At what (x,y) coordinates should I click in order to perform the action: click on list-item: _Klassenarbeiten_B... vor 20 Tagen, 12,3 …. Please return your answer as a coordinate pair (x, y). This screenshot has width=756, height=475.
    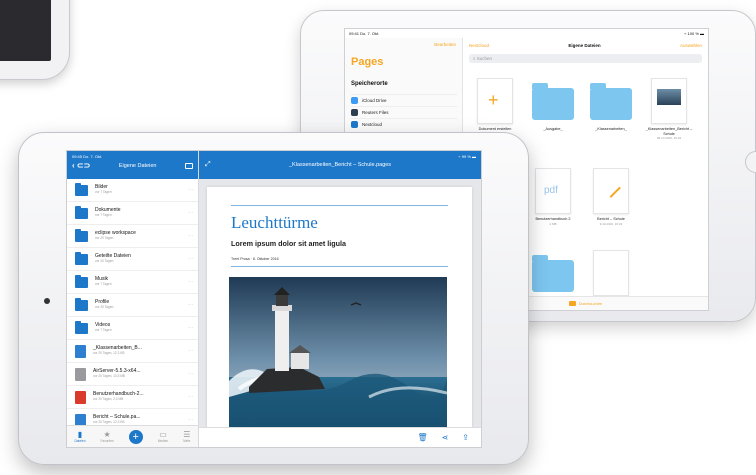
    Looking at the image, I should click on (132, 351).